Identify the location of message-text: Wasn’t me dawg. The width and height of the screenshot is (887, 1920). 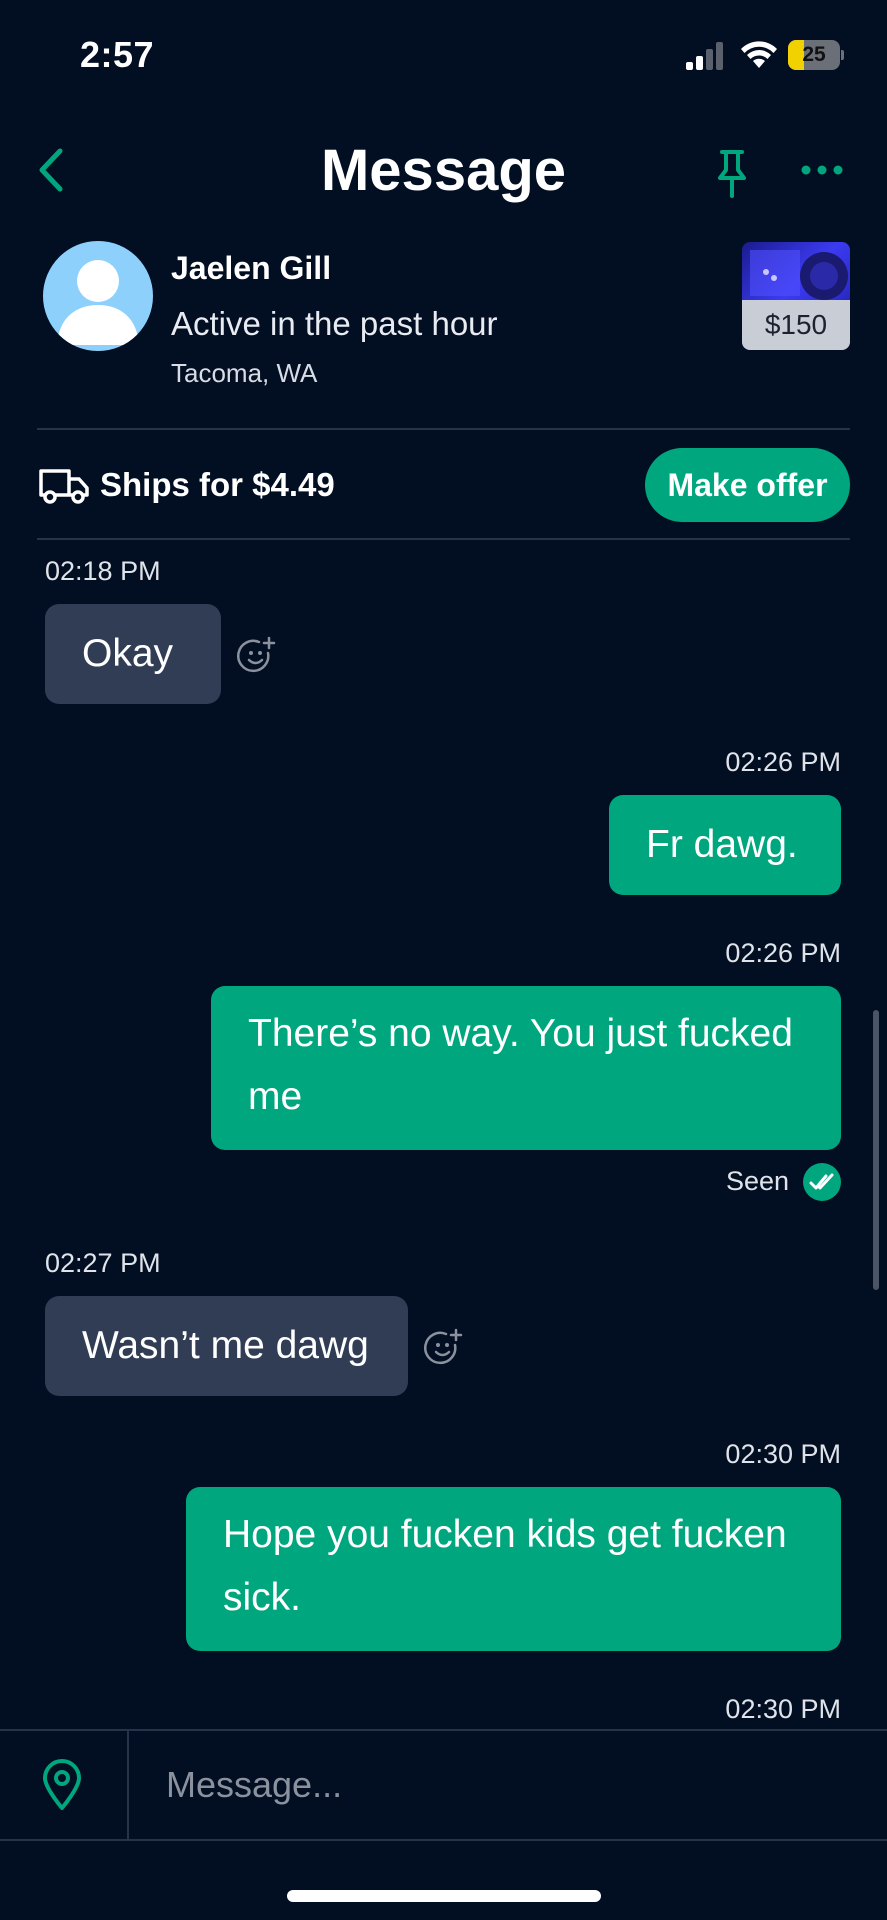
(225, 1345).